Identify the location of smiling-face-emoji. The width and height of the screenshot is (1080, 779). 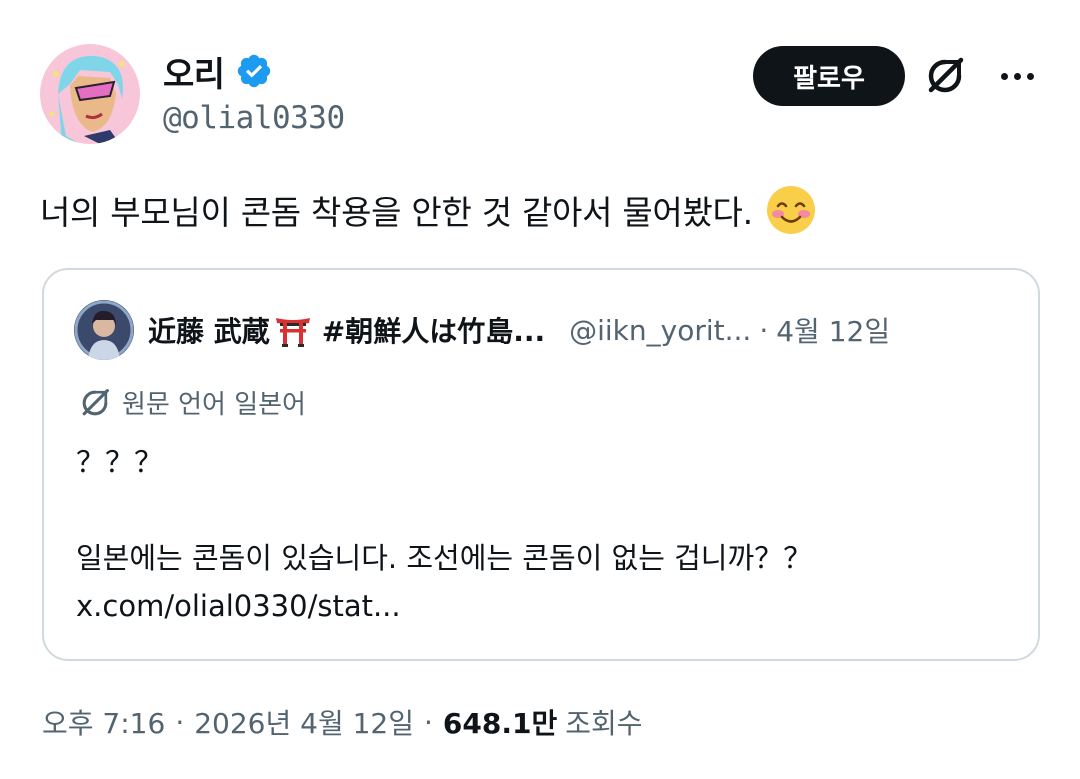
(790, 210).